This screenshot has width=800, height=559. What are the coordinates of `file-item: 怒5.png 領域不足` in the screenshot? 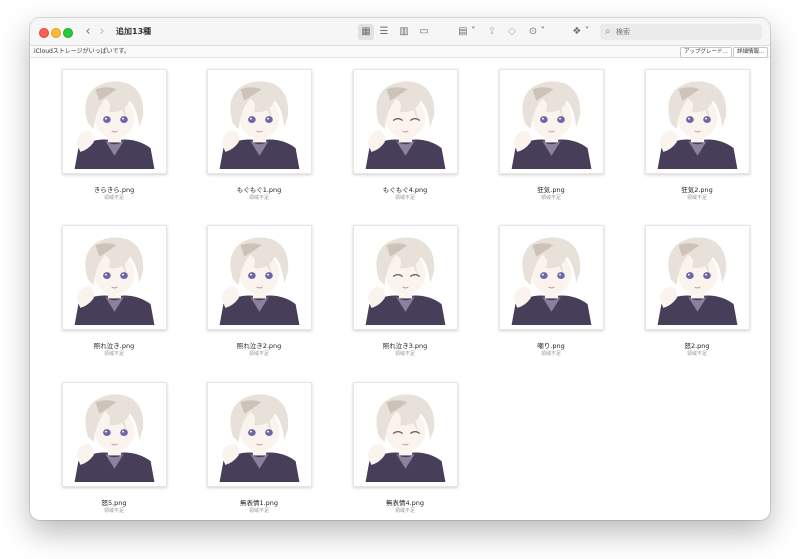 It's located at (107, 443).